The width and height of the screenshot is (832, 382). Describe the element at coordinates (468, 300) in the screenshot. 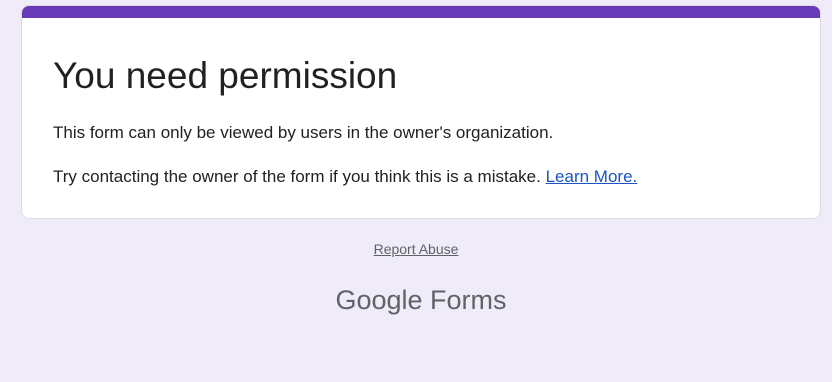

I see `brand-product-name: Forms` at that location.